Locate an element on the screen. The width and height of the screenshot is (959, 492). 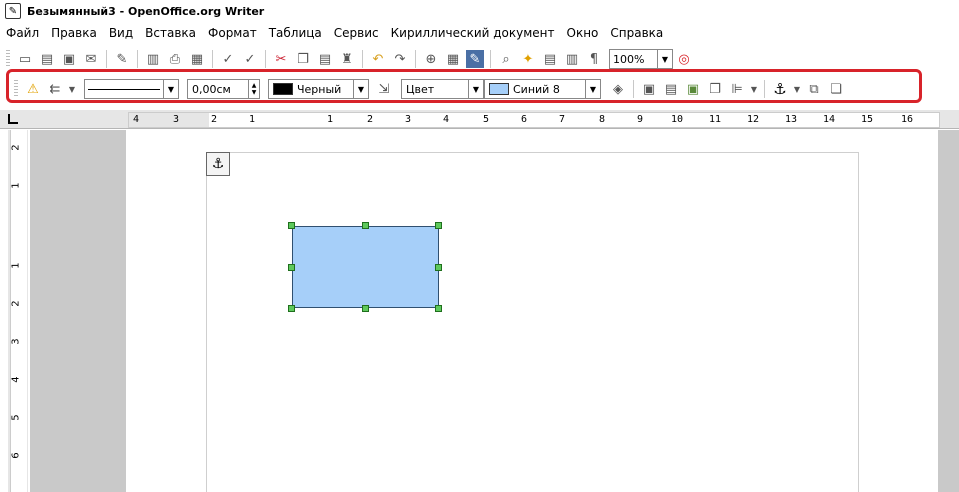
line-width-field: 0,00см is located at coordinates (218, 89).